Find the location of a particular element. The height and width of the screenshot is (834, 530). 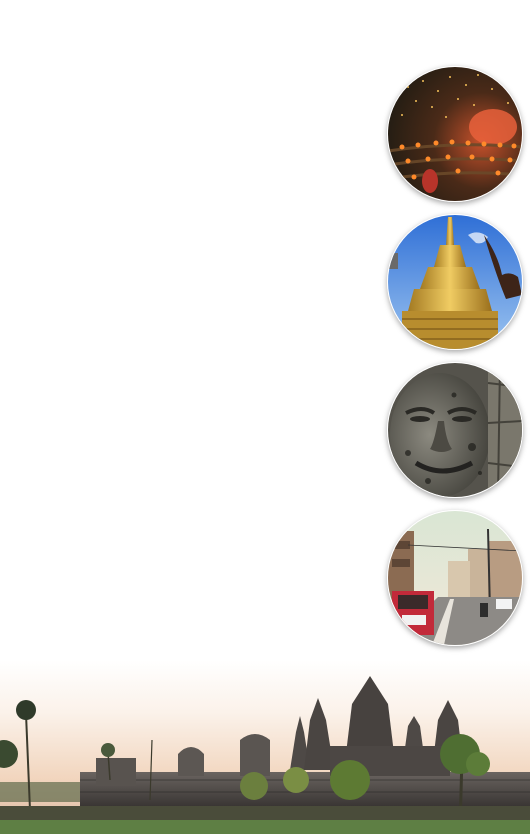

golden-stupa-photo is located at coordinates (455, 282).